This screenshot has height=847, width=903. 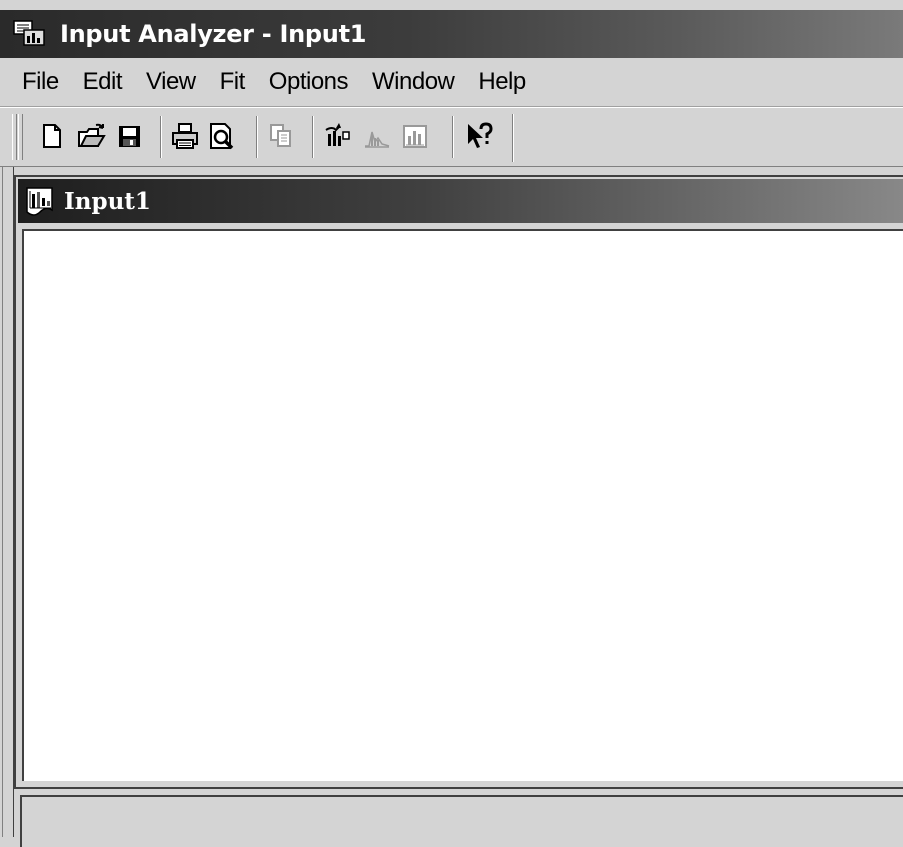 I want to click on menu-edit: Edit, so click(x=102, y=82).